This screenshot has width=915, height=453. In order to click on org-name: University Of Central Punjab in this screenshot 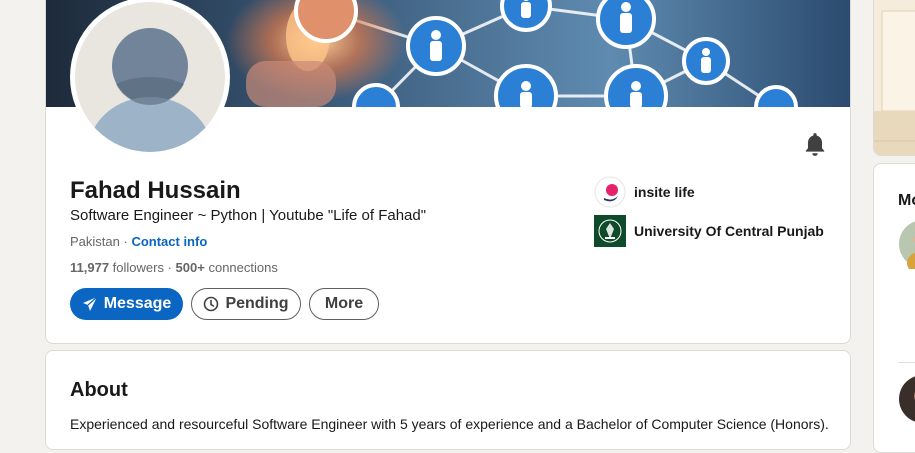, I will do `click(729, 231)`.